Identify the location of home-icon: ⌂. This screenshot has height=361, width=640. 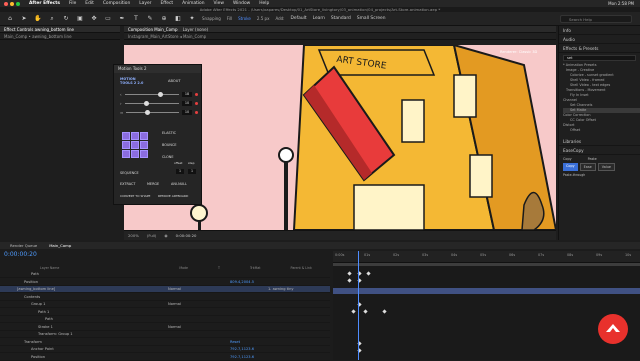
(10, 19).